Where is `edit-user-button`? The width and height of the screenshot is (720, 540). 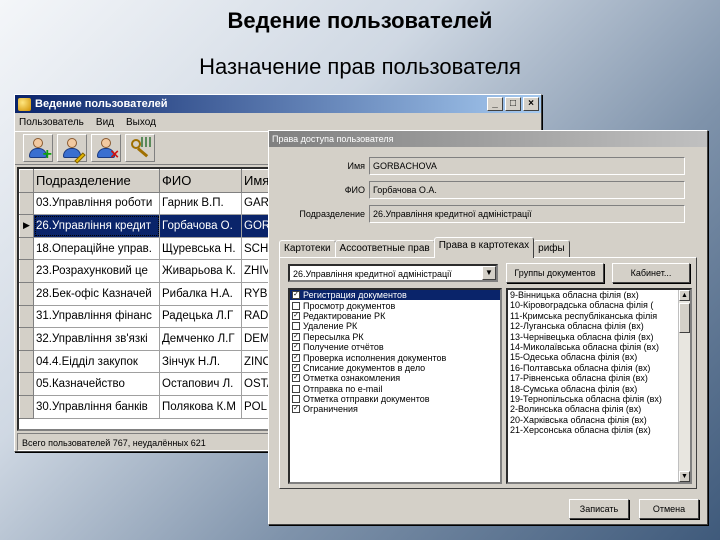 edit-user-button is located at coordinates (72, 149).